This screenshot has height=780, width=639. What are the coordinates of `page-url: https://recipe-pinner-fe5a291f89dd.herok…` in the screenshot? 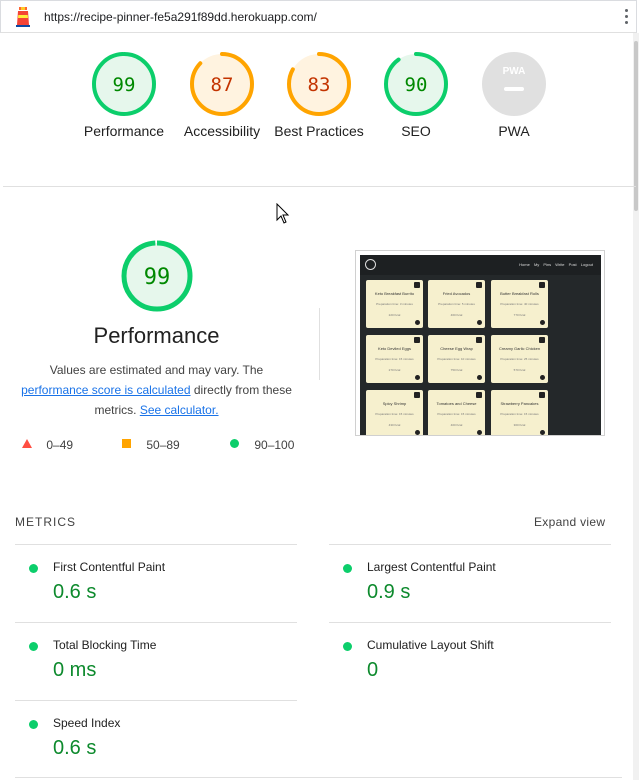 It's located at (180, 17).